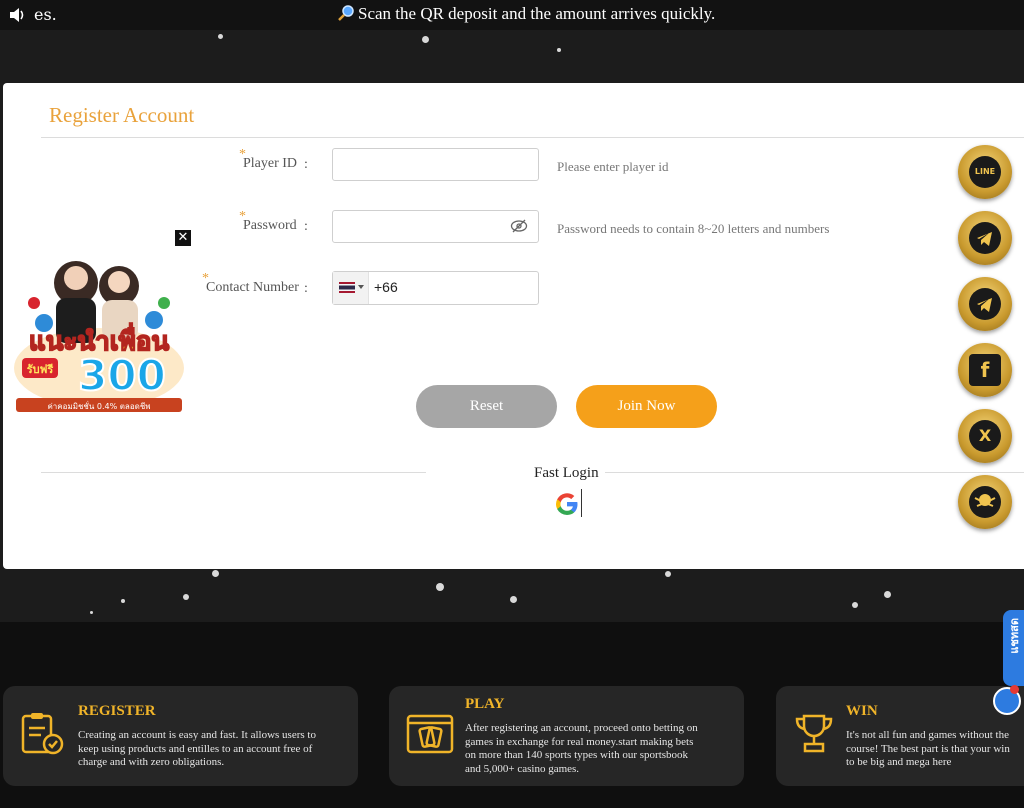 Image resolution: width=1024 pixels, height=808 pixels. I want to click on promo-badge: รับฟรี, so click(40, 369).